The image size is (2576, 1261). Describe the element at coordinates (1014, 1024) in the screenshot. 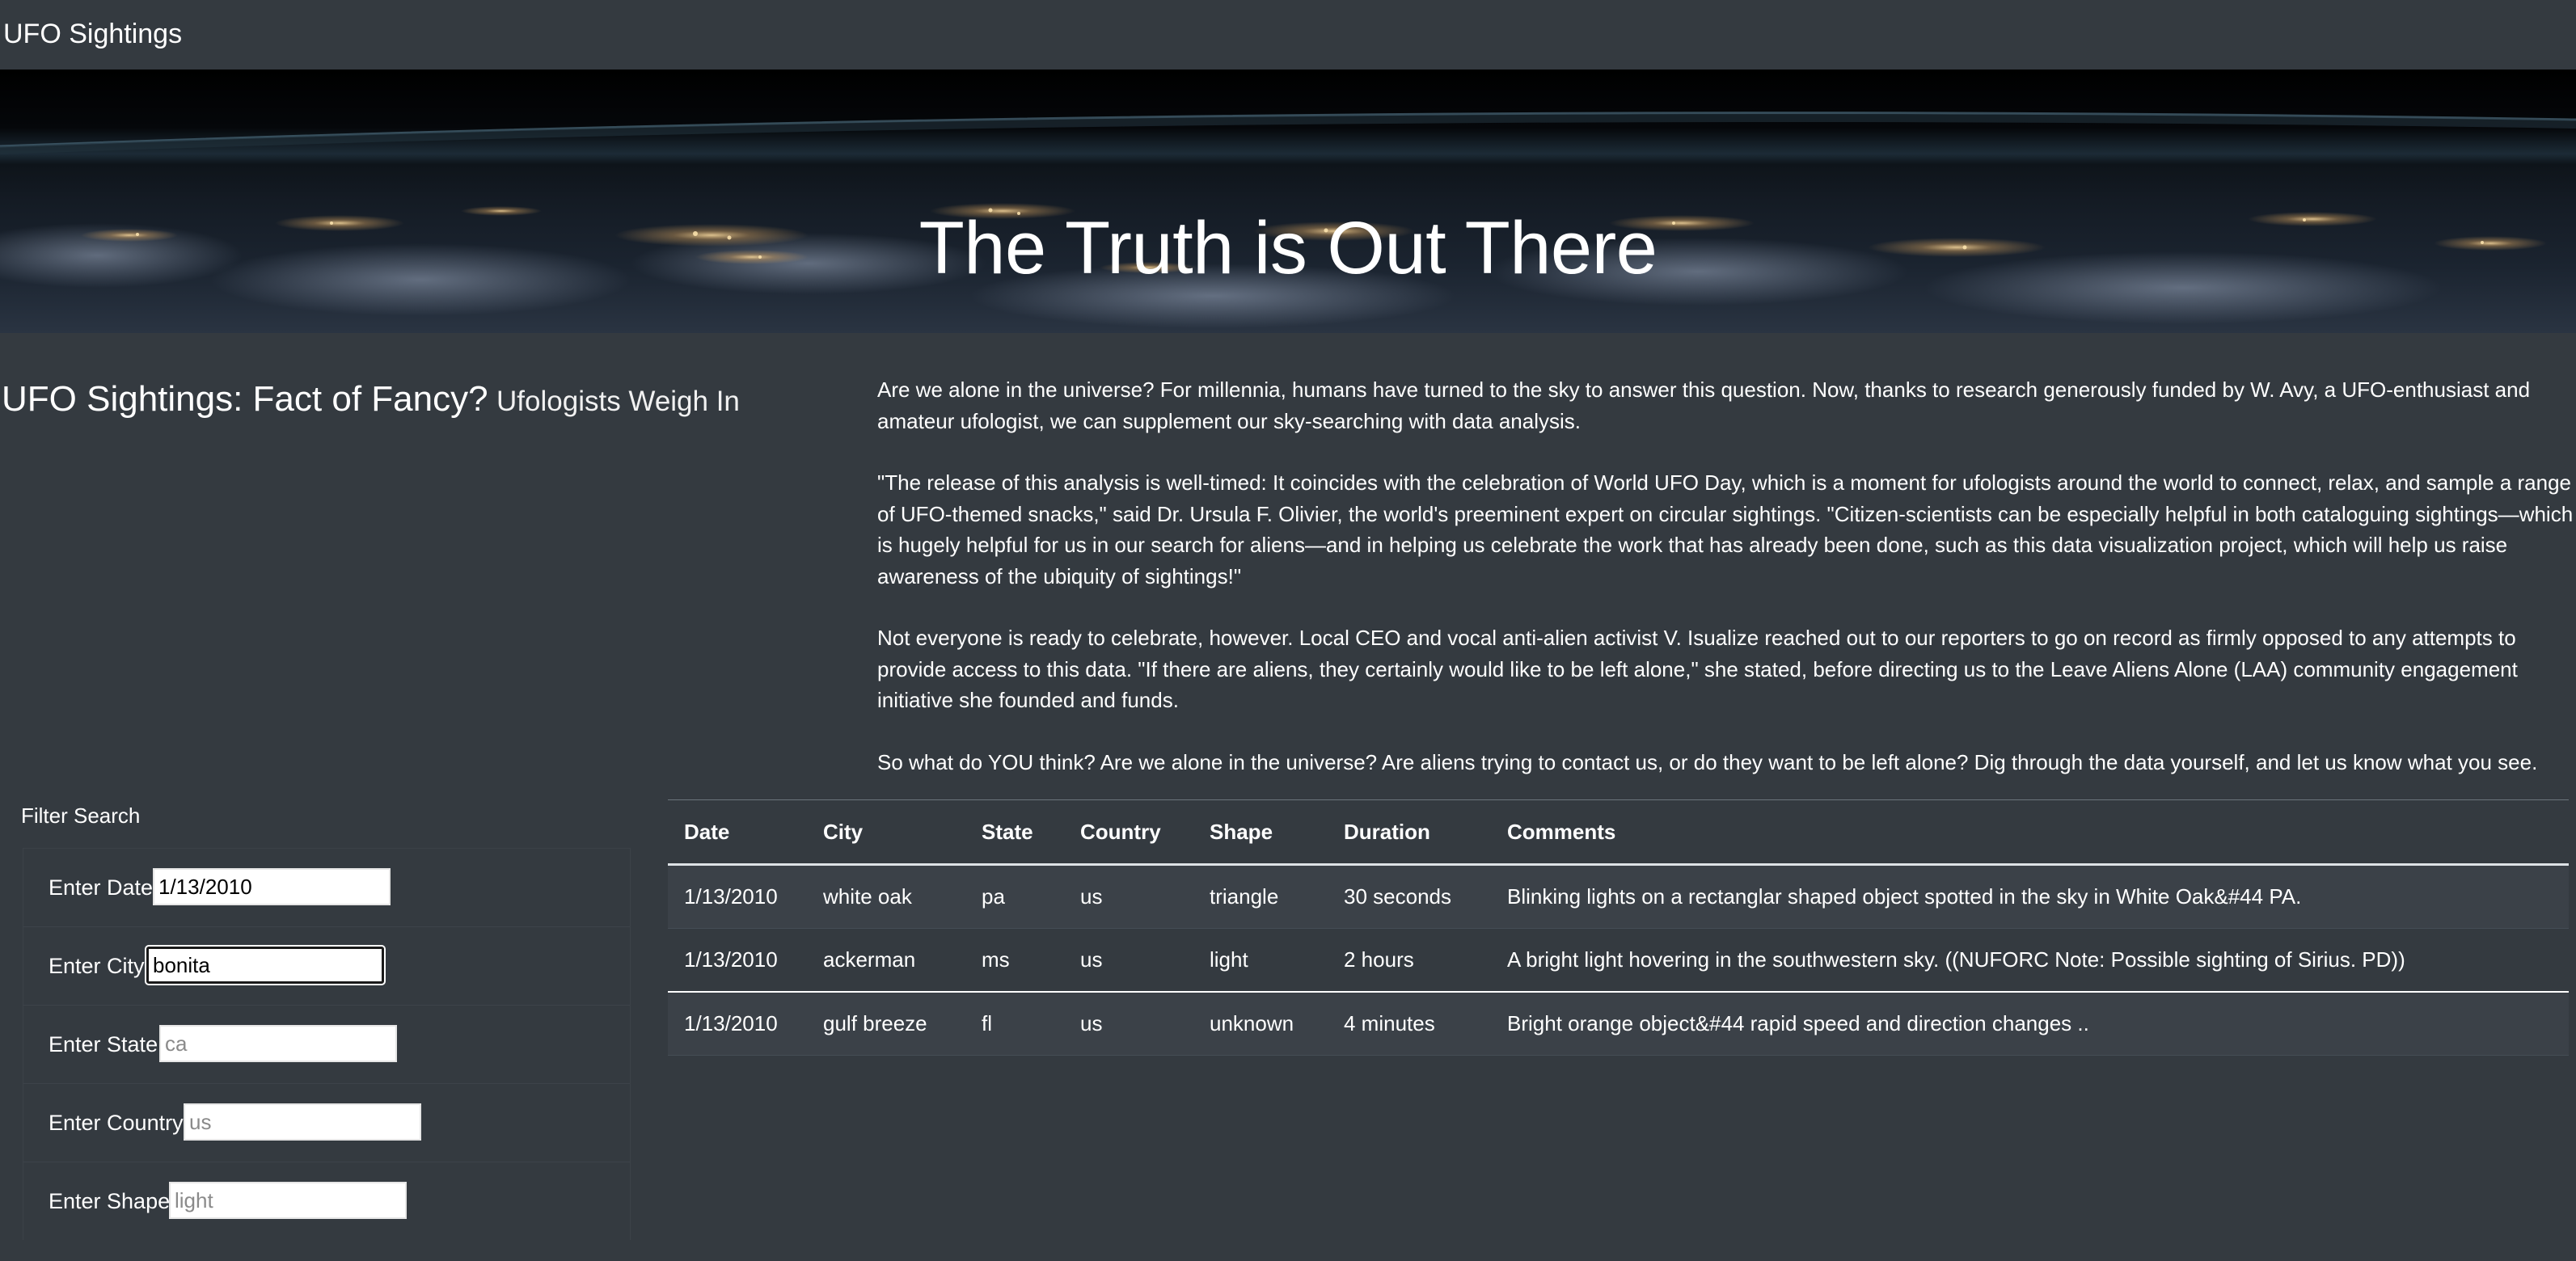

I see `cell-state: fl` at that location.